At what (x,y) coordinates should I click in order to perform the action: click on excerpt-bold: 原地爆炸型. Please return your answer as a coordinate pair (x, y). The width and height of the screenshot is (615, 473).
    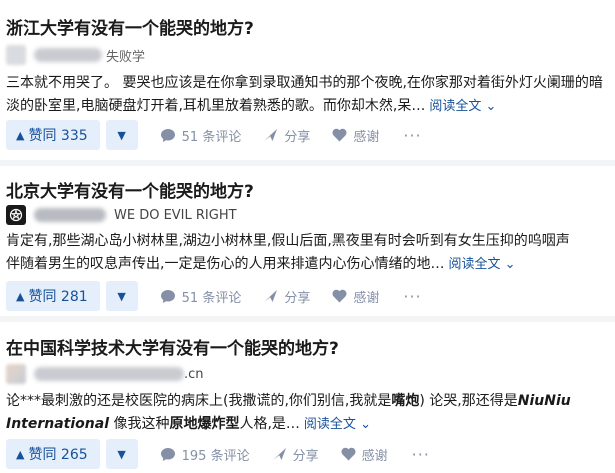
    Looking at the image, I should click on (204, 424).